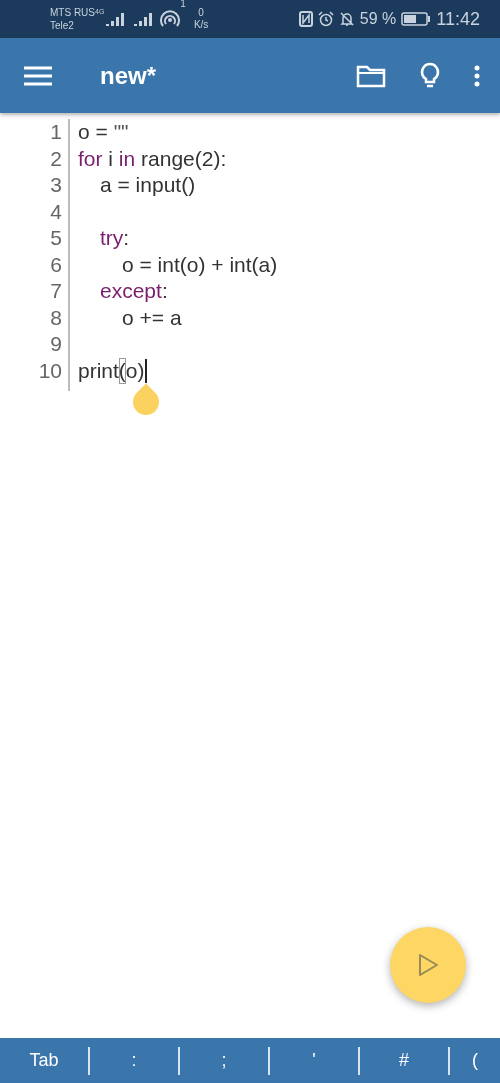  Describe the element at coordinates (404, 1060) in the screenshot. I see `symbol-key: #` at that location.